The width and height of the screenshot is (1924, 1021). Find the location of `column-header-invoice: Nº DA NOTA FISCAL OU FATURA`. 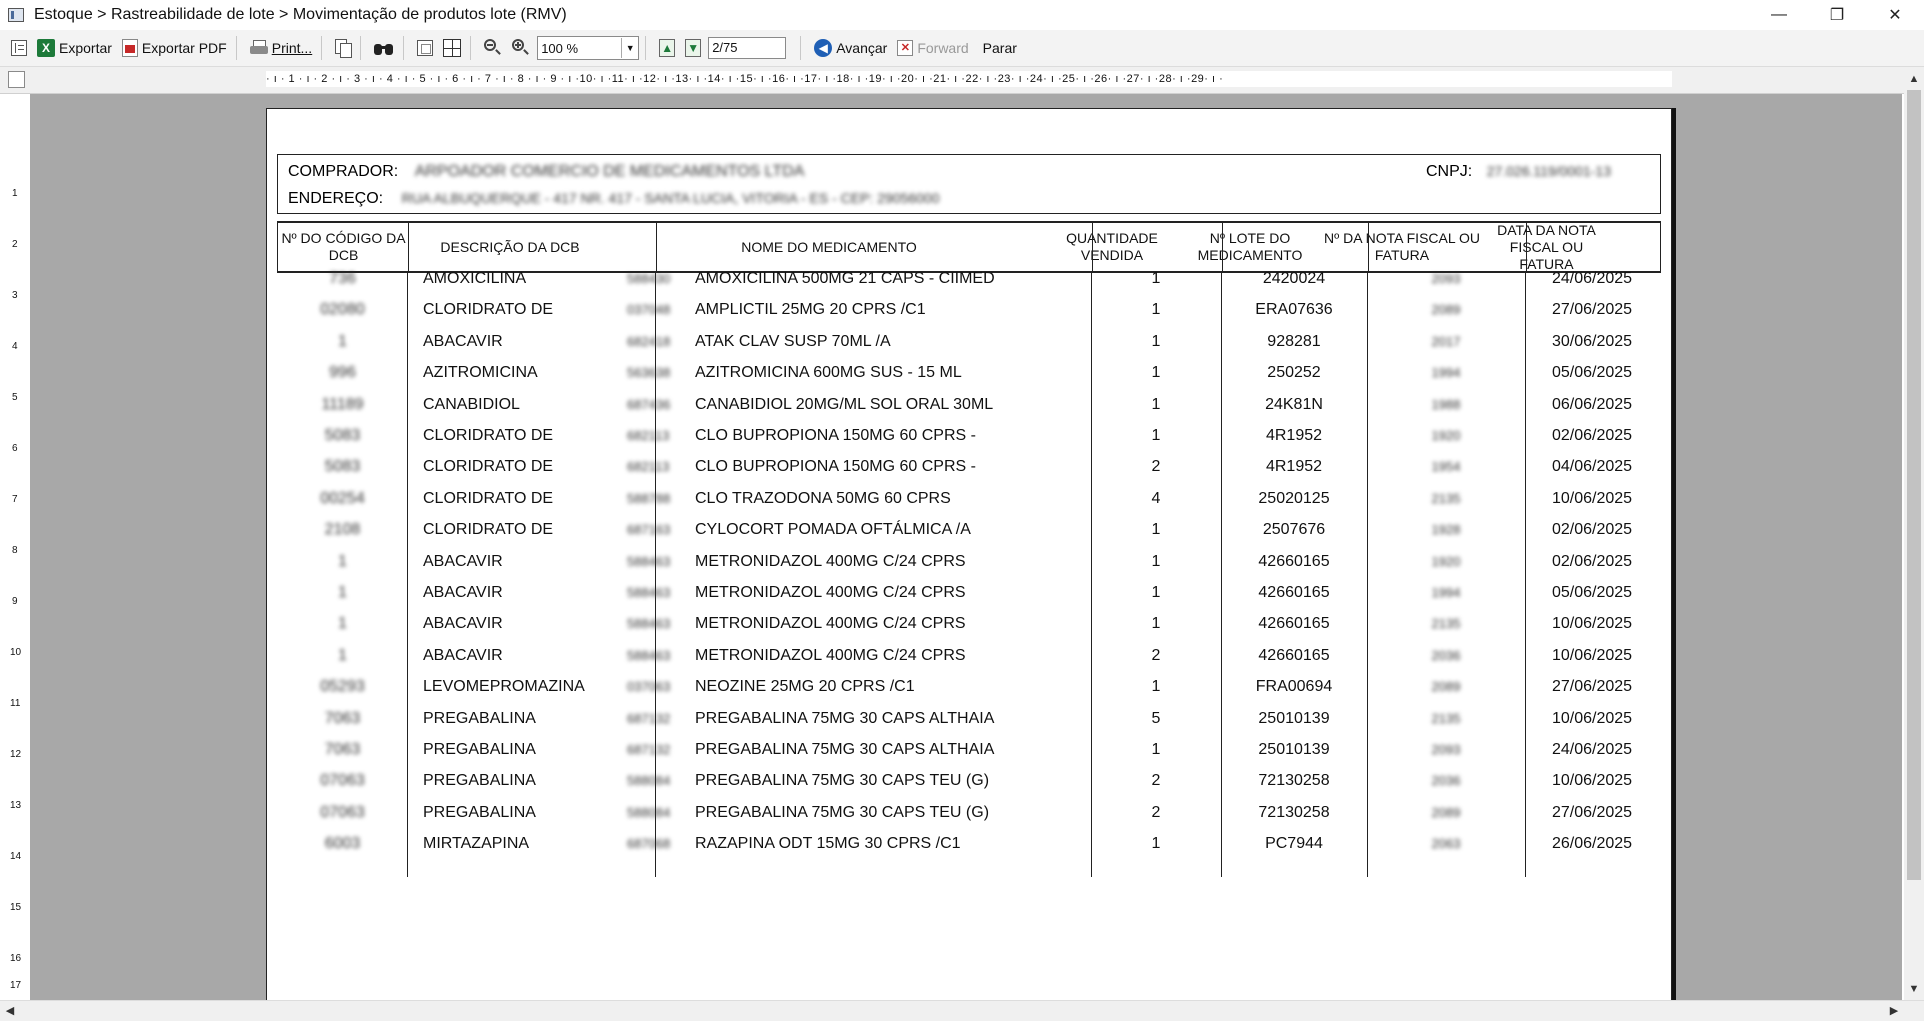

column-header-invoice: Nº DA NOTA FISCAL OU FATURA is located at coordinates (1402, 246).